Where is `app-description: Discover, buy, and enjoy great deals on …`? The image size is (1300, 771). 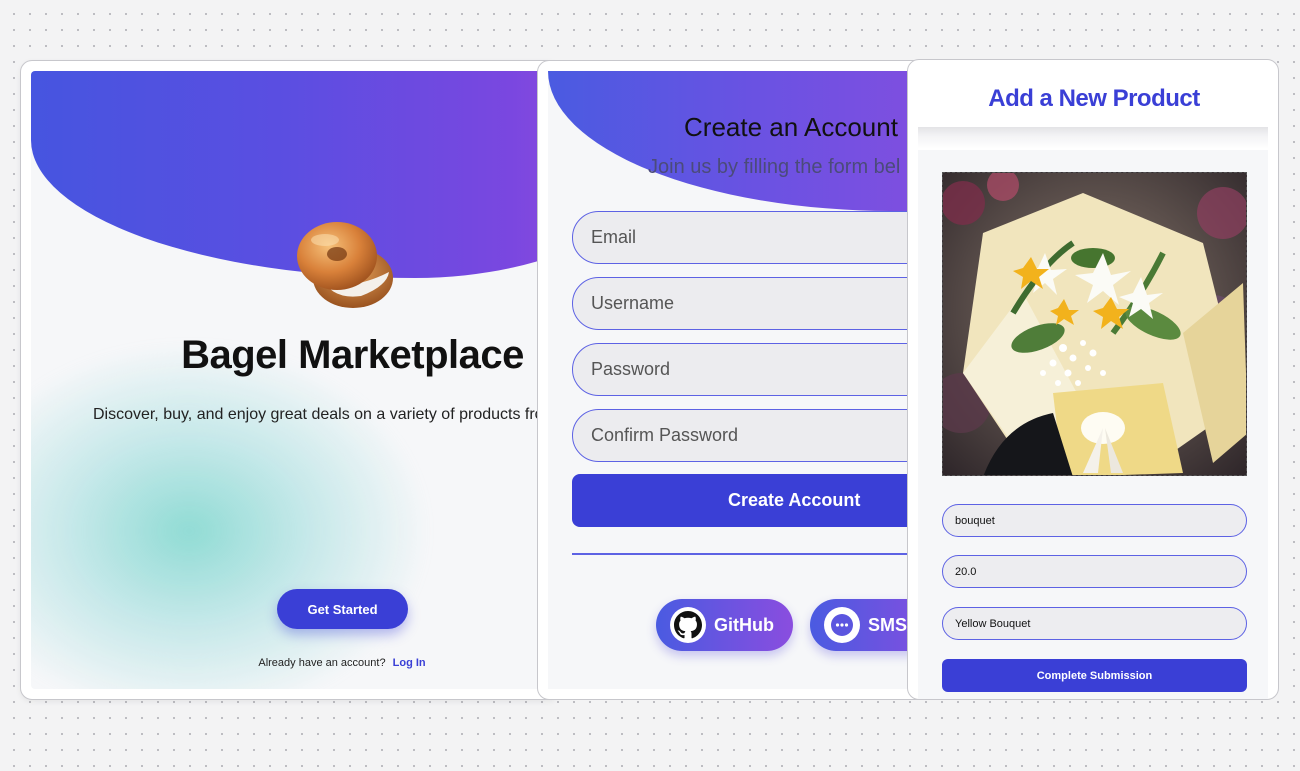 app-description: Discover, buy, and enjoy great deals on … is located at coordinates (325, 414).